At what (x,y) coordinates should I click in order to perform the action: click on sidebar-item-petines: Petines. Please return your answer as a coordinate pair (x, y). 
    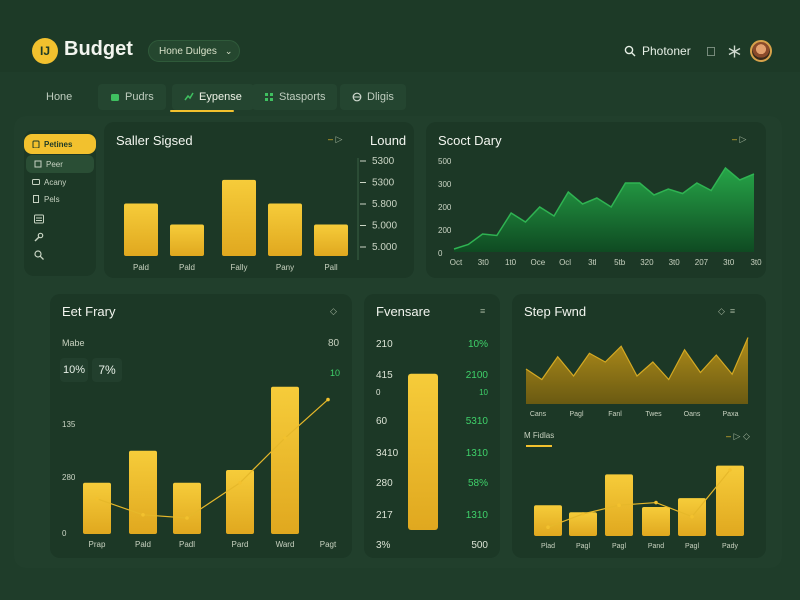
    Looking at the image, I should click on (60, 144).